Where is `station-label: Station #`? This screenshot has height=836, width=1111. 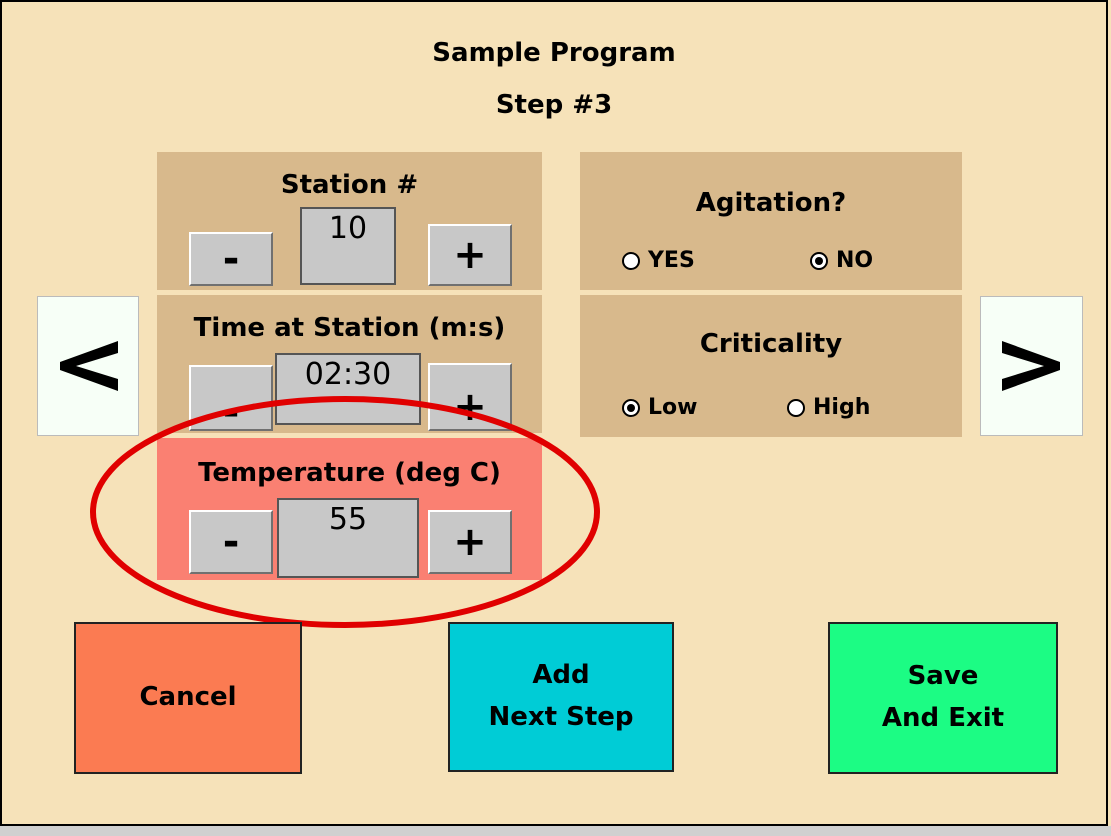 station-label: Station # is located at coordinates (349, 185).